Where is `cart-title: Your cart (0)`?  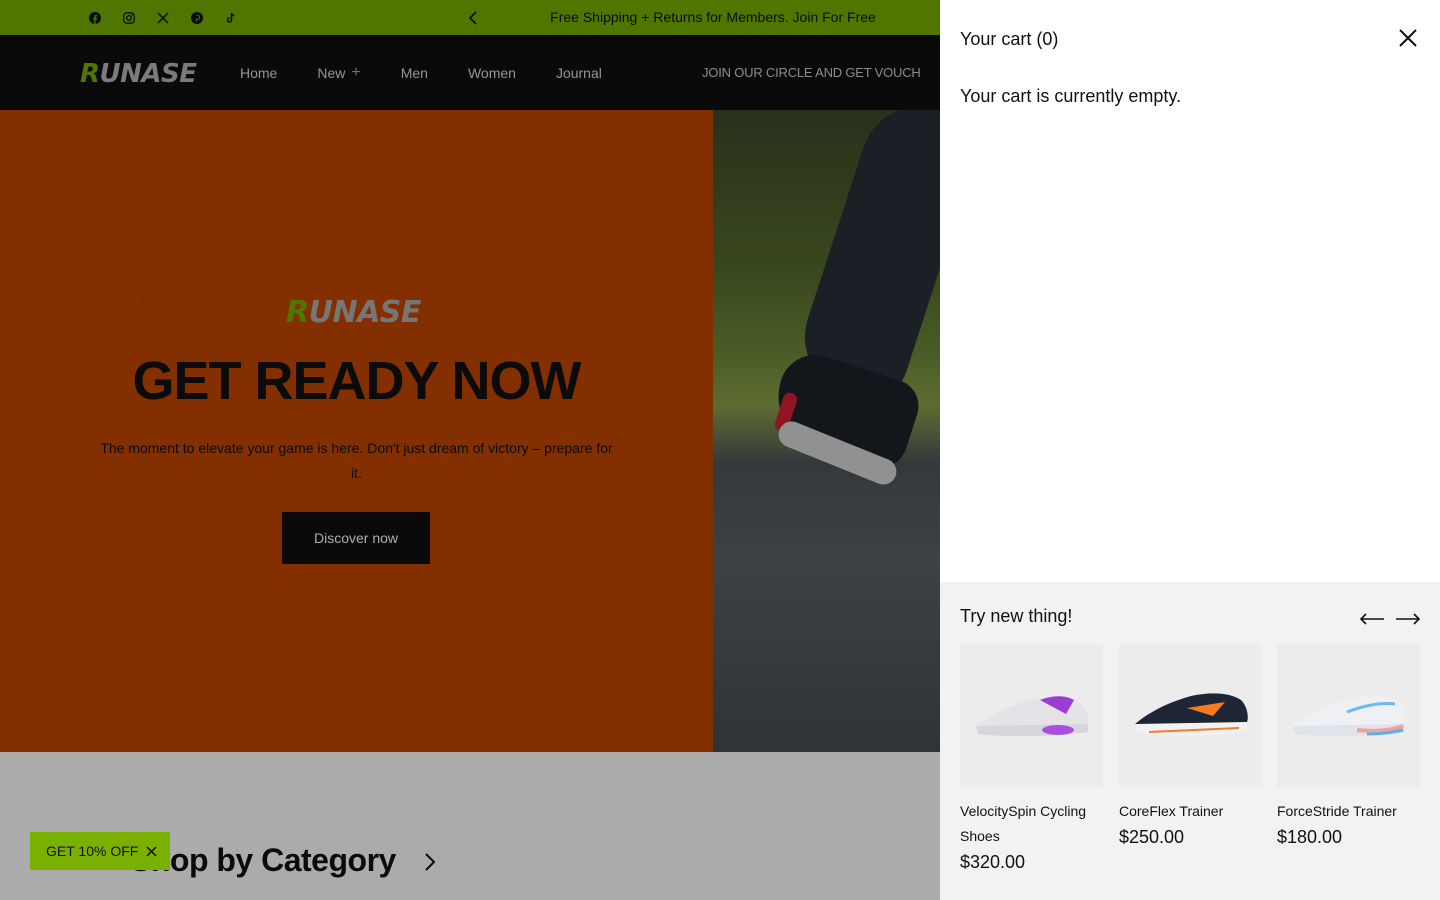
cart-title: Your cart (0) is located at coordinates (1009, 39).